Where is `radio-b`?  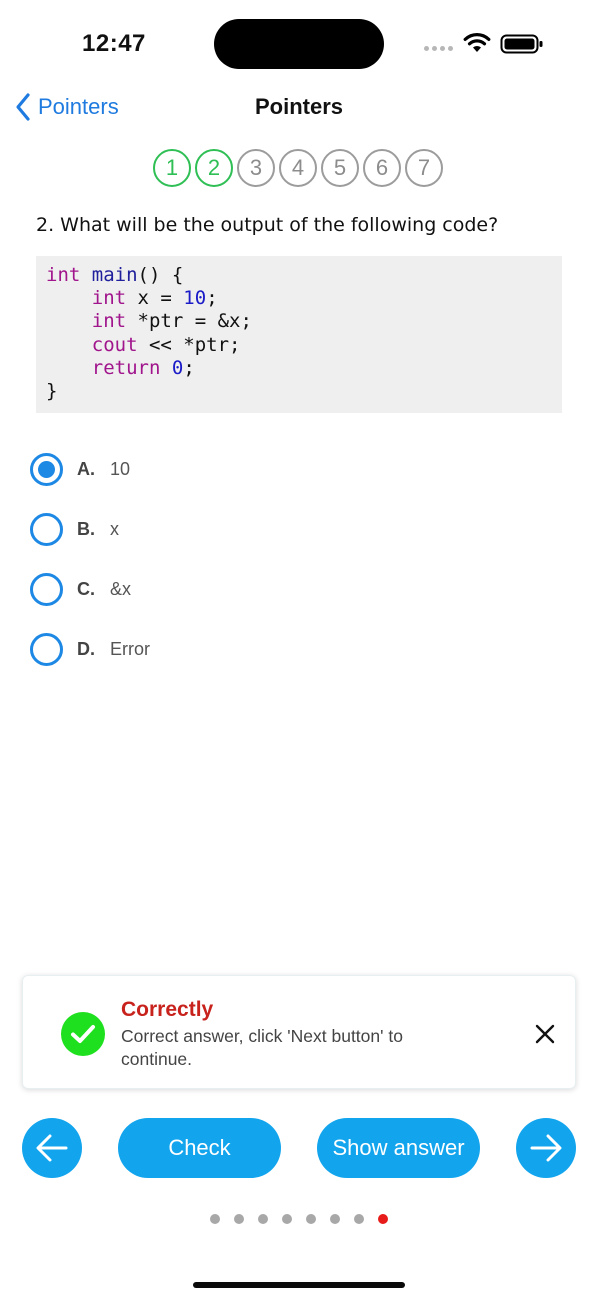 radio-b is located at coordinates (46, 529).